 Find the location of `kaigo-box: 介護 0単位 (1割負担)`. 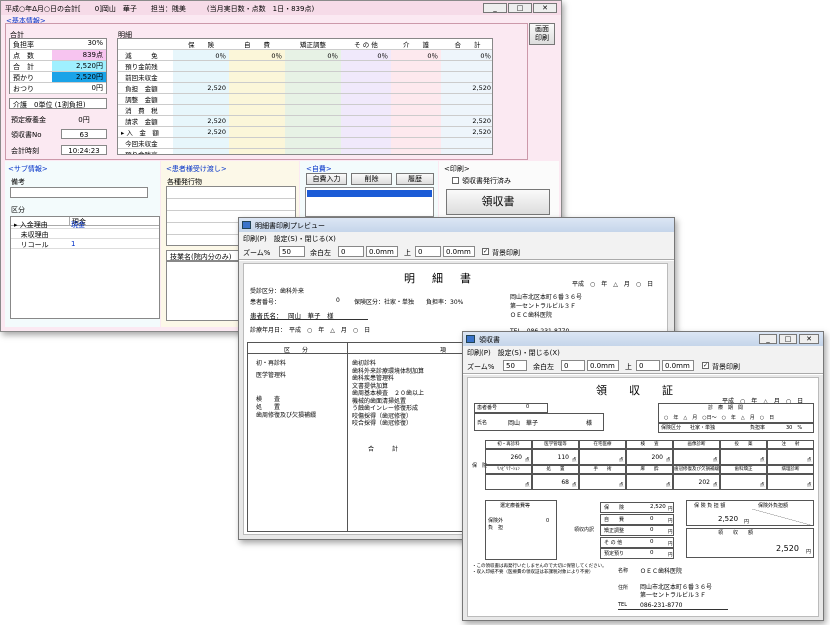

kaigo-box: 介護 0単位 (1割負担) is located at coordinates (58, 103).